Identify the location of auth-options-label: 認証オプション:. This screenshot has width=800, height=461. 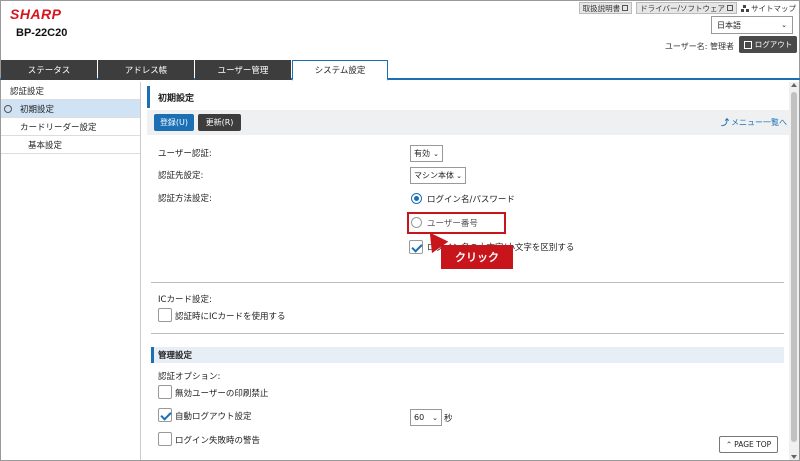
(189, 377).